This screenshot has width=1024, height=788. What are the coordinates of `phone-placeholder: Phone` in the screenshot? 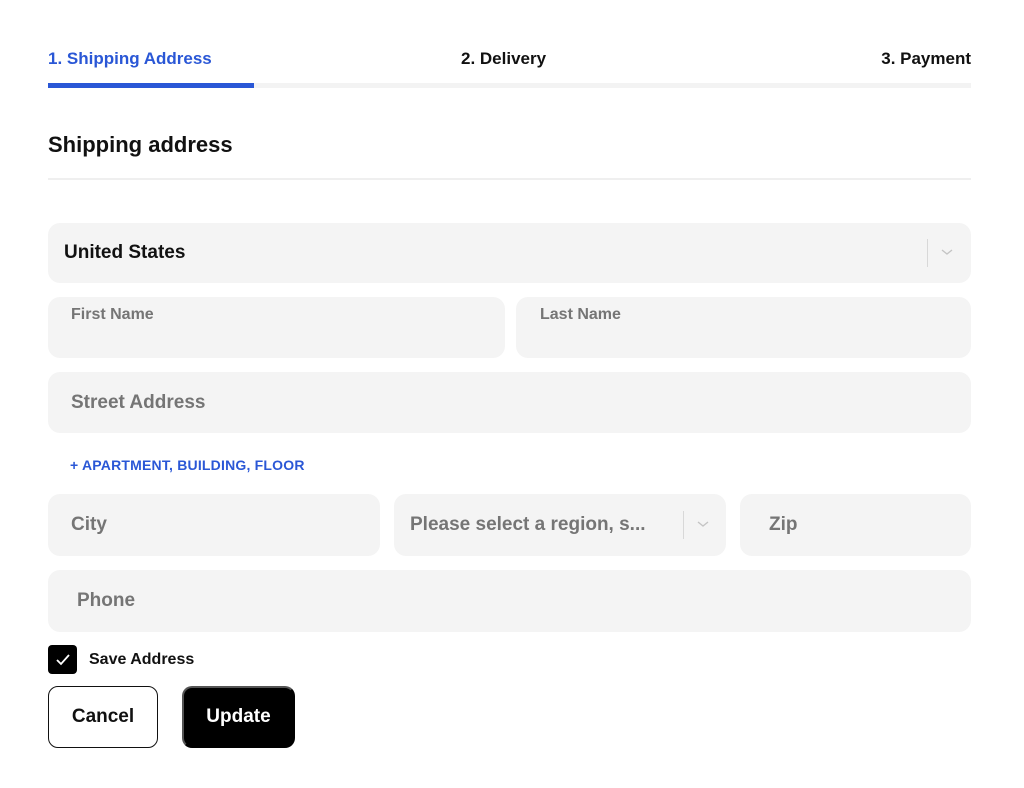 It's located at (106, 600).